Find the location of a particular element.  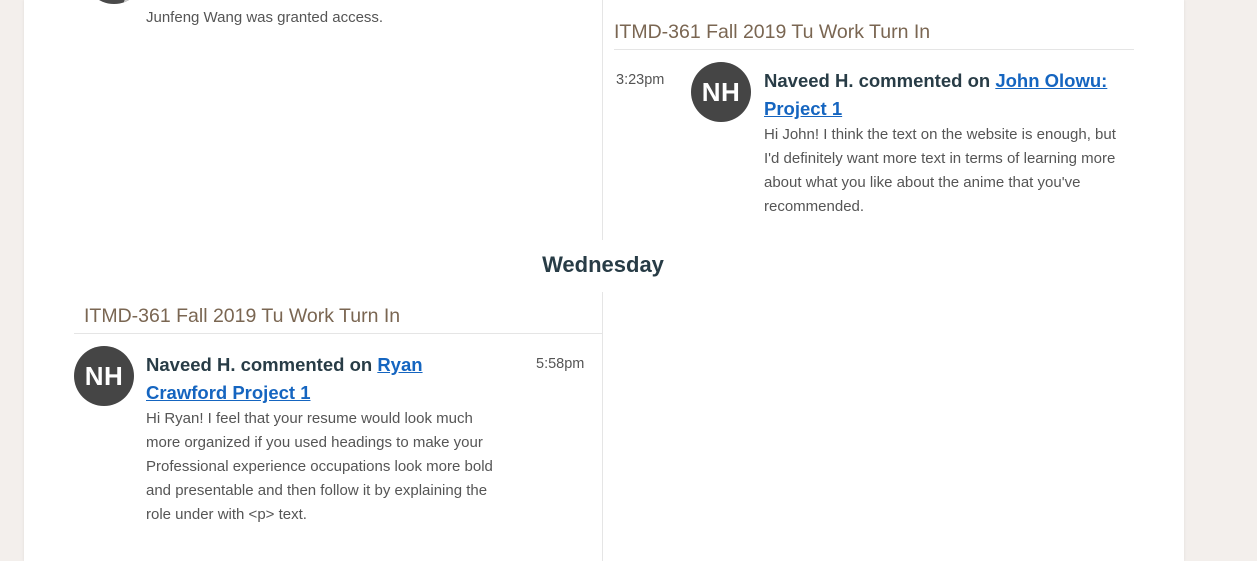

avatar-naveed-left: NH is located at coordinates (104, 376).